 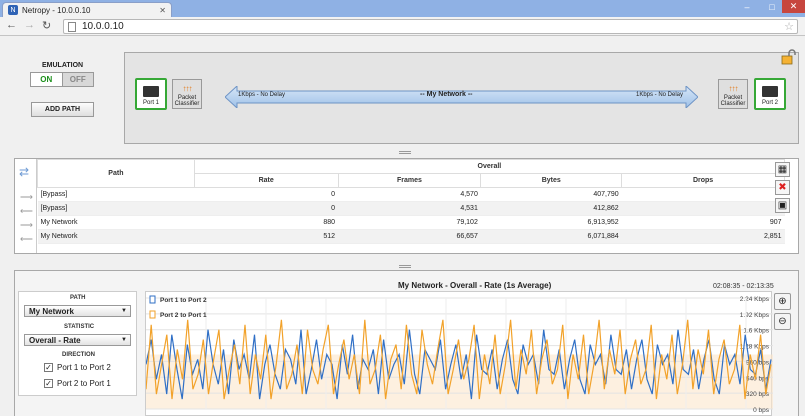 I want to click on network-name: -- My Network --, so click(x=446, y=94).